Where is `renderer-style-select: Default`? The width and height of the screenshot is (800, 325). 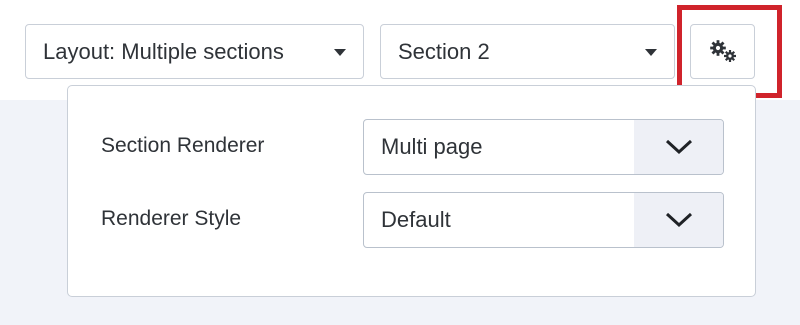
renderer-style-select: Default is located at coordinates (543, 220).